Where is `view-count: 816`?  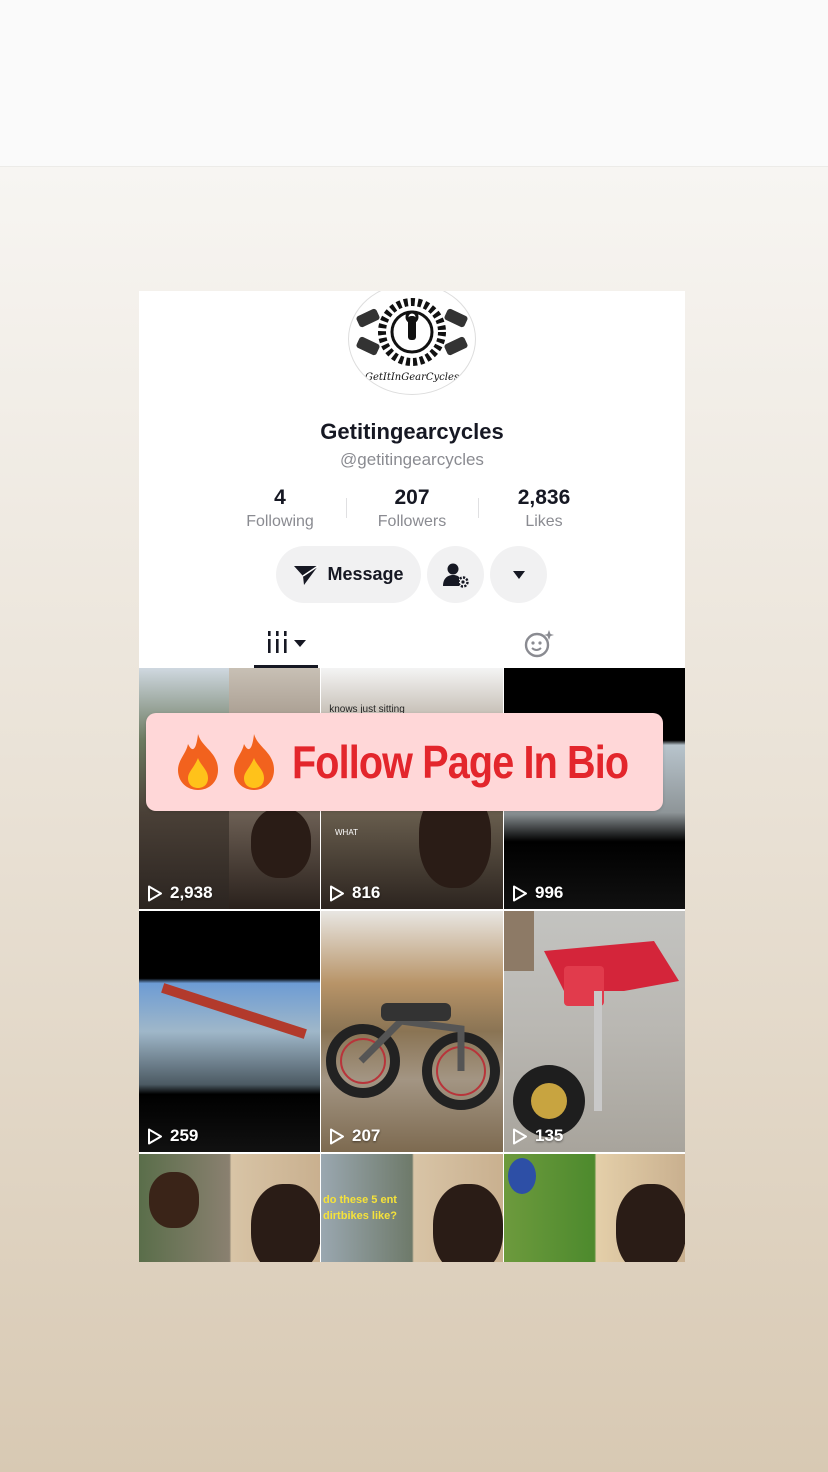 view-count: 816 is located at coordinates (354, 893).